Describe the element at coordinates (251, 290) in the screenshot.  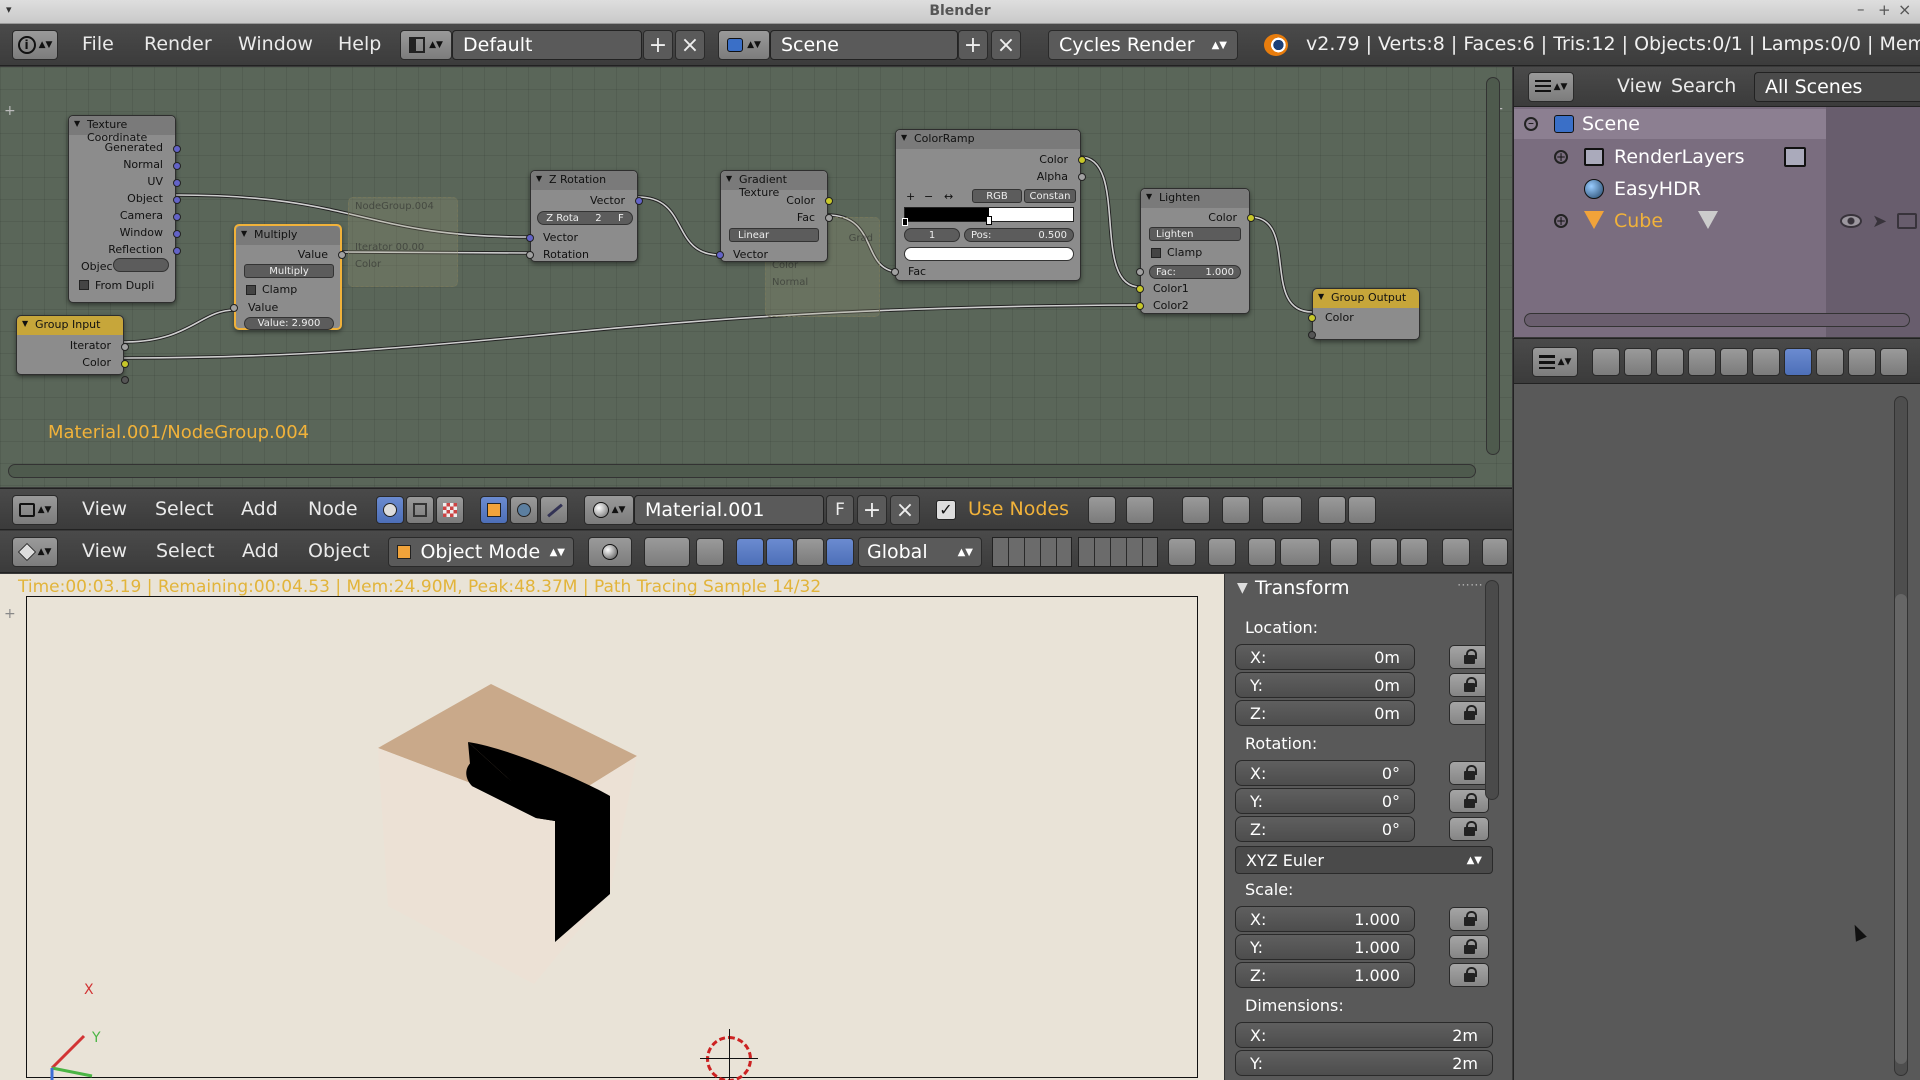
I see `clamp-checkbox` at that location.